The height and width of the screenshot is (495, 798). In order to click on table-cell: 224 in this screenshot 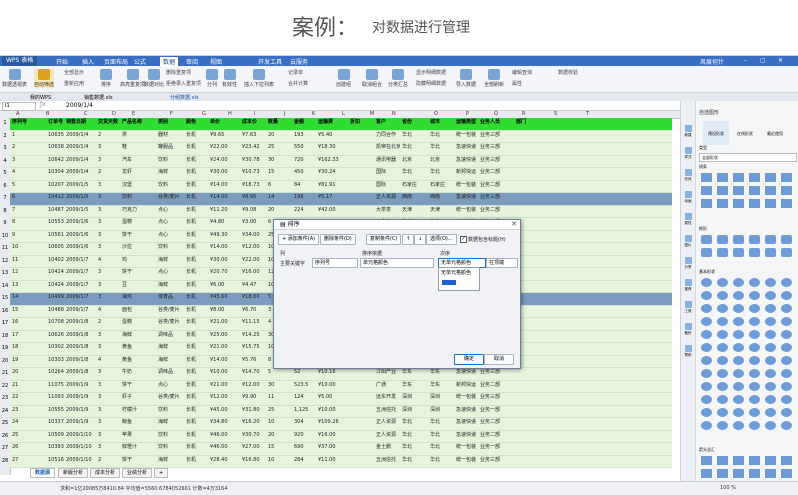, I will do `click(305, 210)`.